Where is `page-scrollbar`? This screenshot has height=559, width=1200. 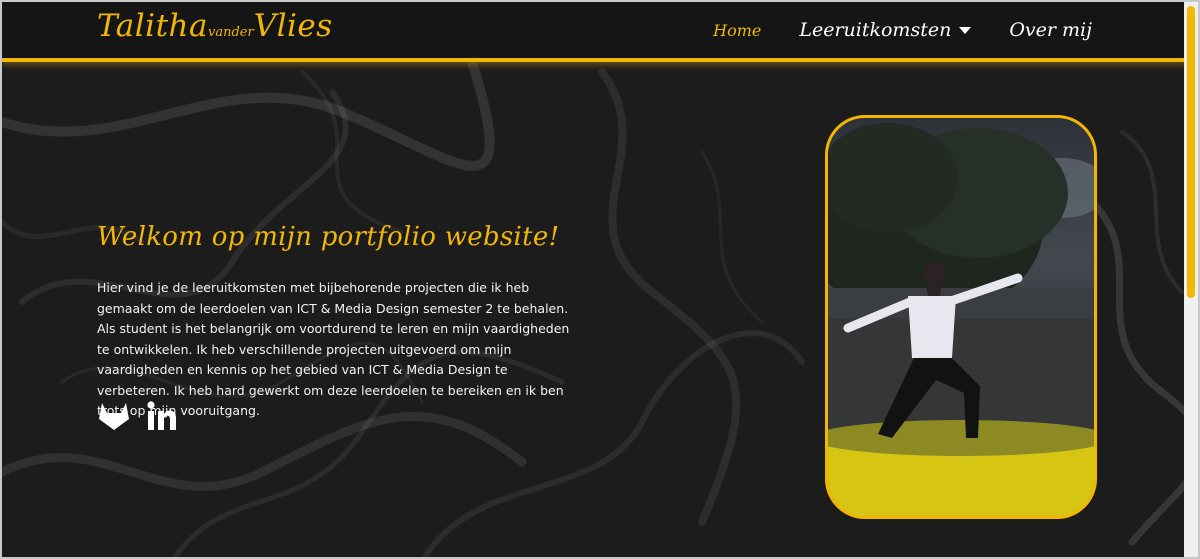
page-scrollbar is located at coordinates (1191, 279).